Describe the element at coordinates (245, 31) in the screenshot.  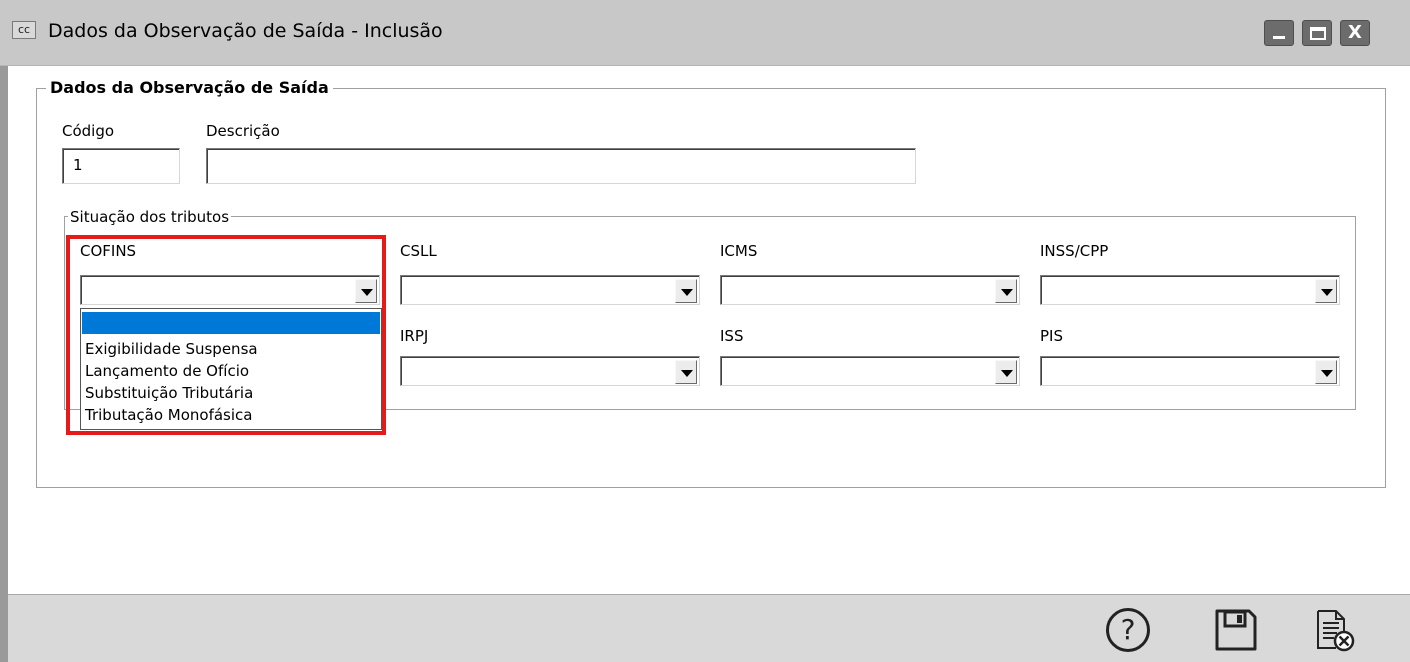
I see `window-title: Dados da Observação de Saída - Inclusão` at that location.